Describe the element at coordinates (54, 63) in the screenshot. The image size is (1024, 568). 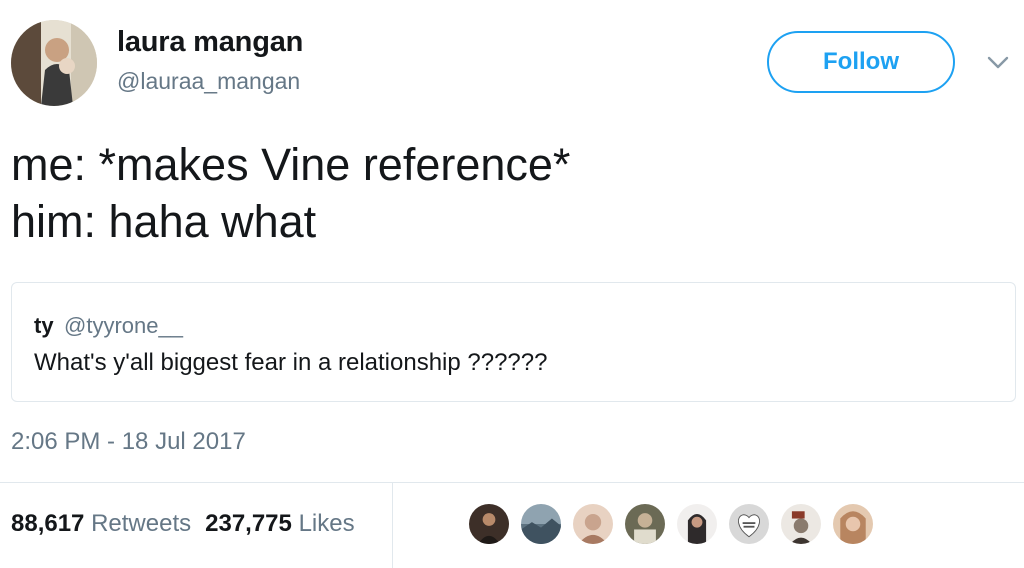
I see `author-avatar` at that location.